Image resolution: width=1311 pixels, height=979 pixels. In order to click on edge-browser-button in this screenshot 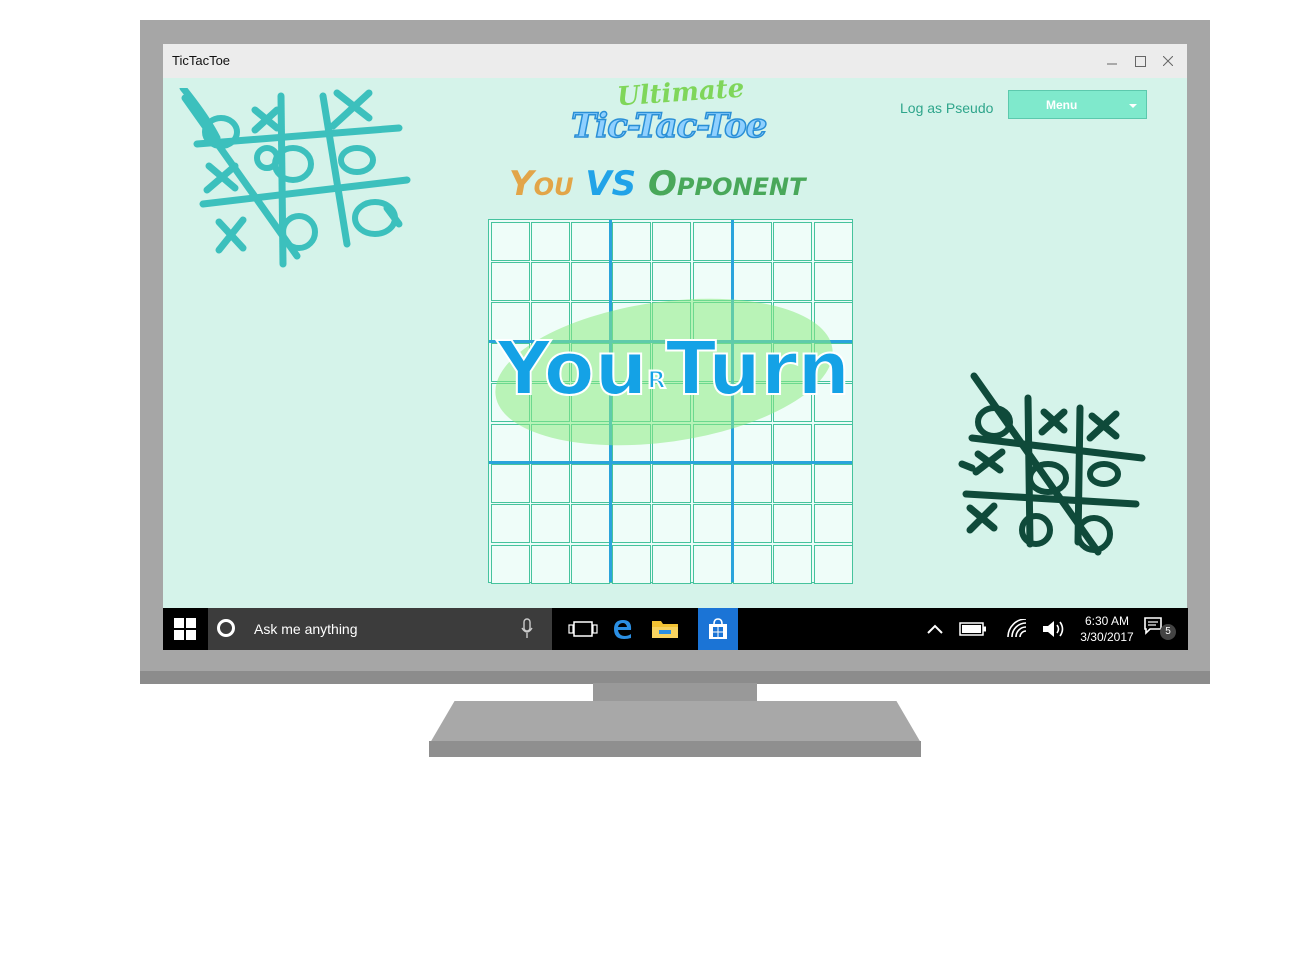, I will do `click(623, 629)`.